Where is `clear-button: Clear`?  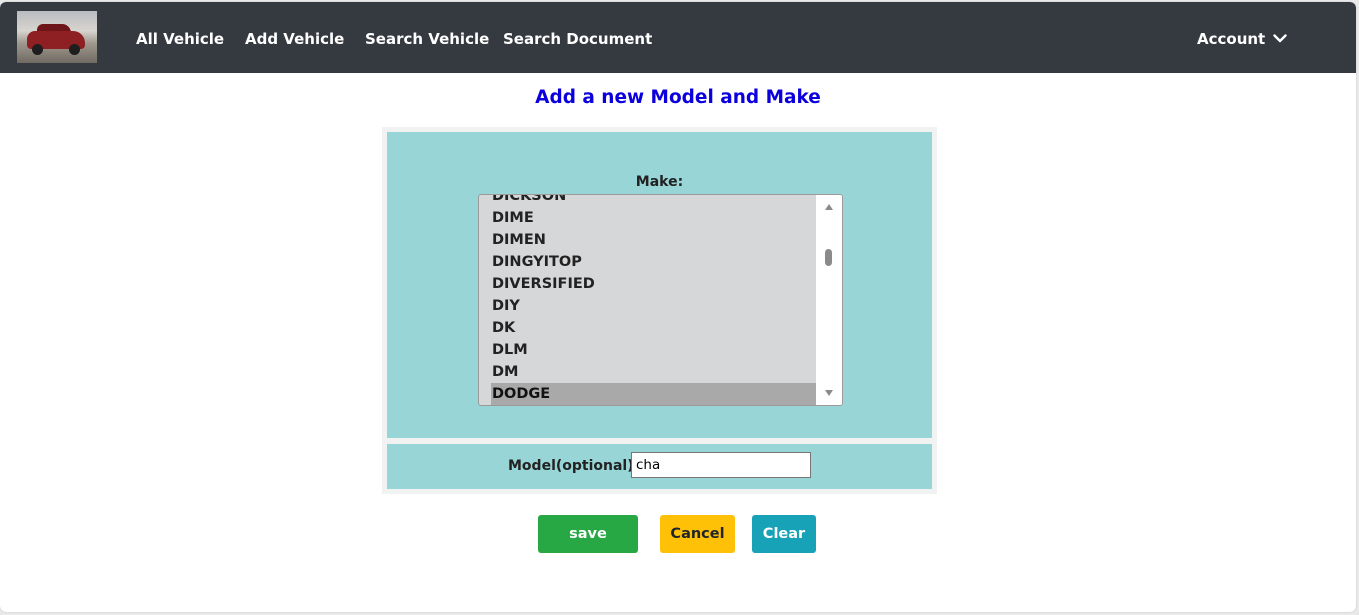 clear-button: Clear is located at coordinates (784, 534).